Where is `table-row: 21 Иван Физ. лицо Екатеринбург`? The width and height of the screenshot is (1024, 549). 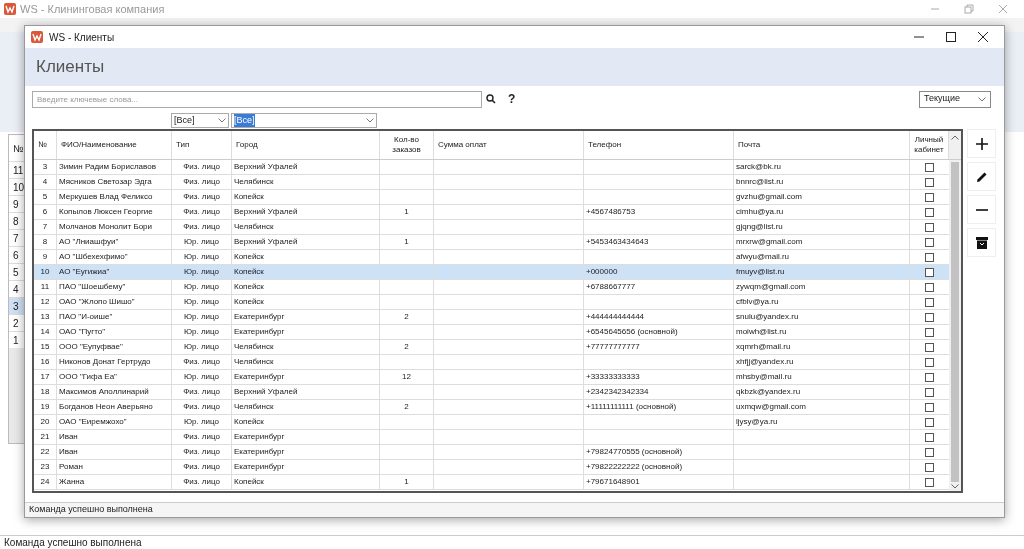
table-row: 21 Иван Физ. лицо Екатеринбург is located at coordinates (491, 437).